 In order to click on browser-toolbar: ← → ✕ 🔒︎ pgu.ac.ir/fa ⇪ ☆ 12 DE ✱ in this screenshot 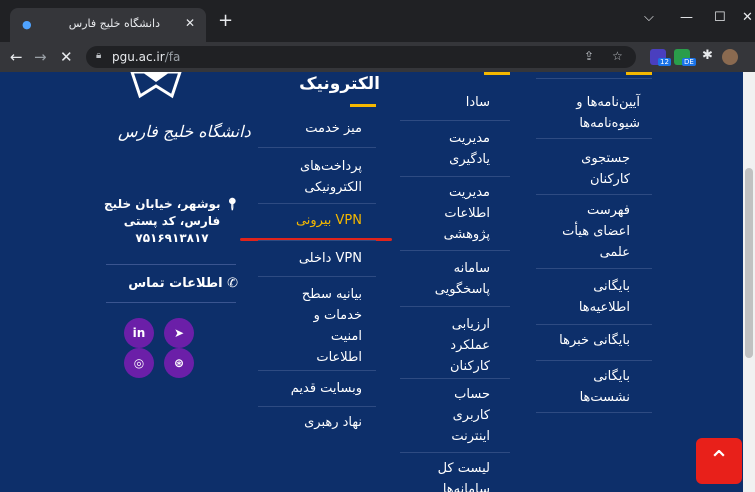, I will do `click(377, 57)`.